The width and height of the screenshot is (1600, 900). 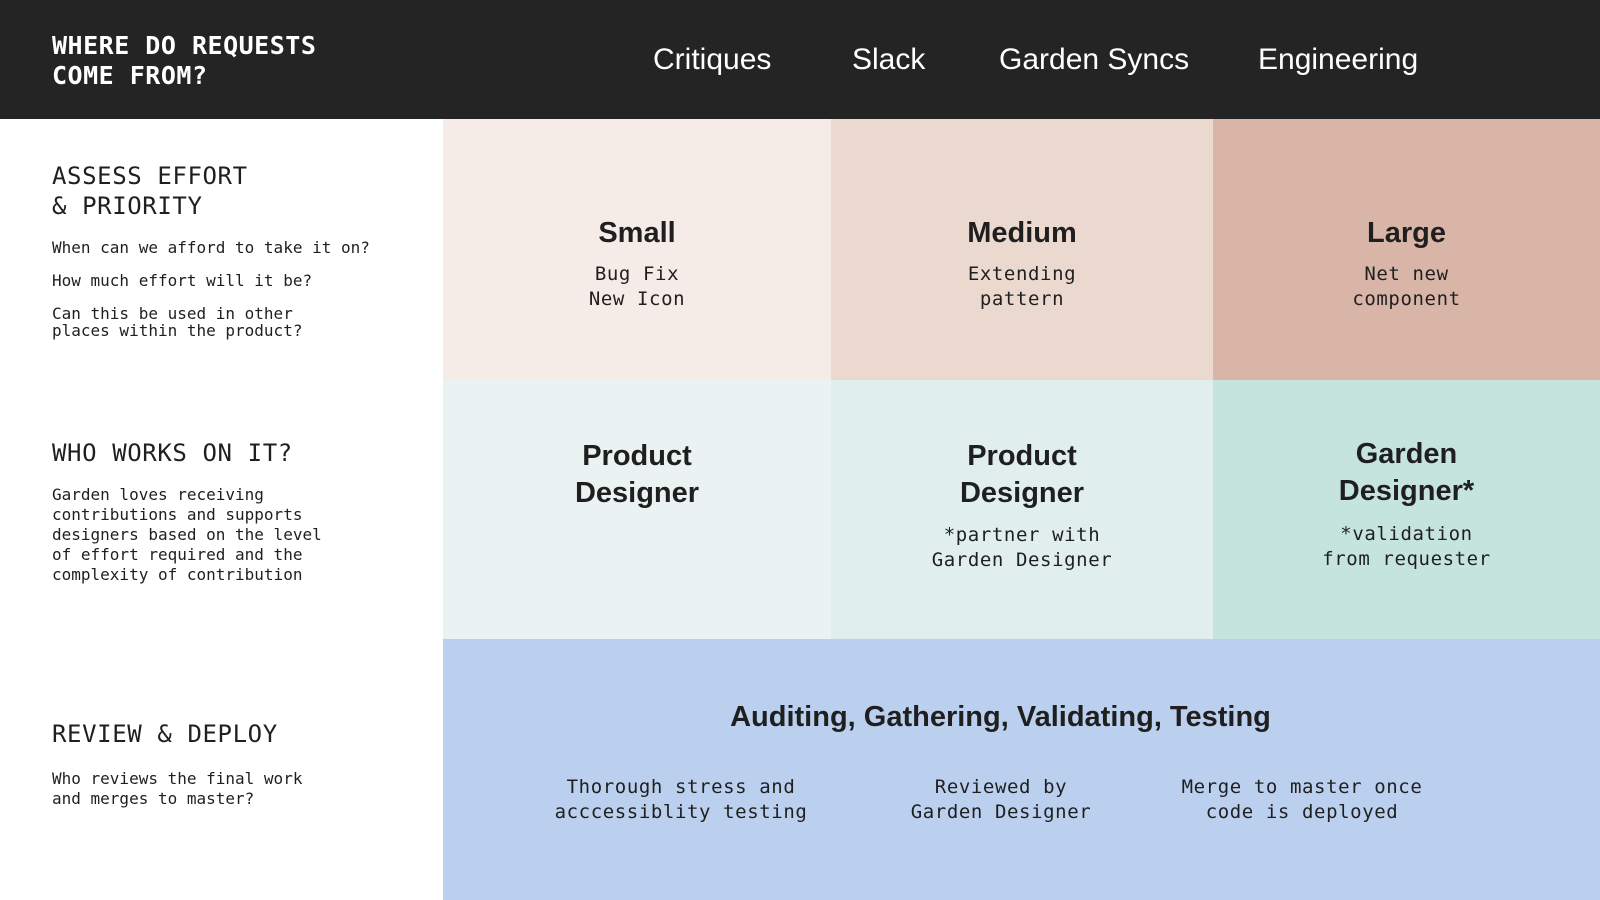 I want to click on assess-heading: ASSESS EFFORT & PRIORITY, so click(x=150, y=191).